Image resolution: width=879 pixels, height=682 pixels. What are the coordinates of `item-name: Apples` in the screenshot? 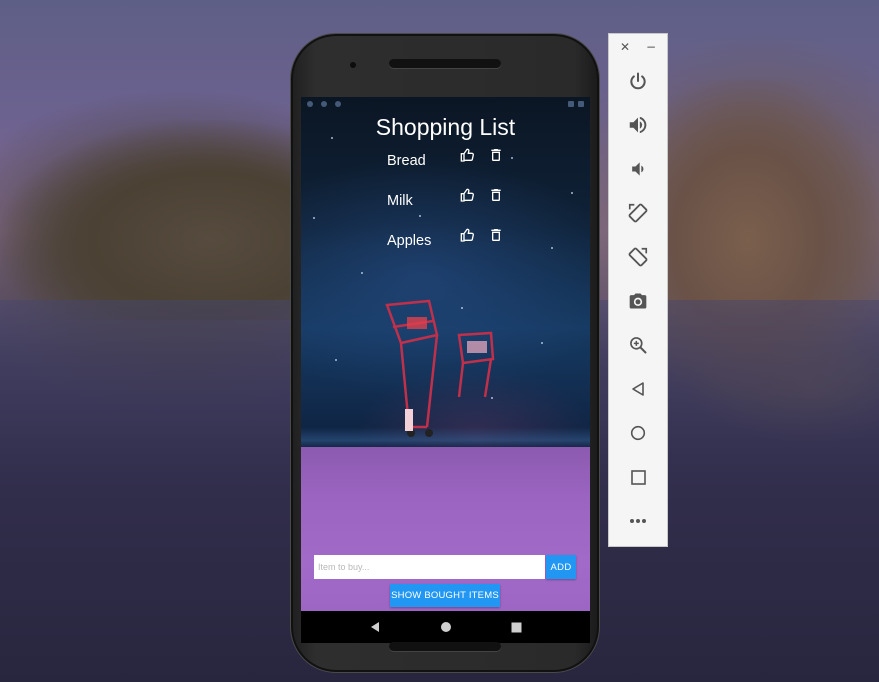 It's located at (409, 241).